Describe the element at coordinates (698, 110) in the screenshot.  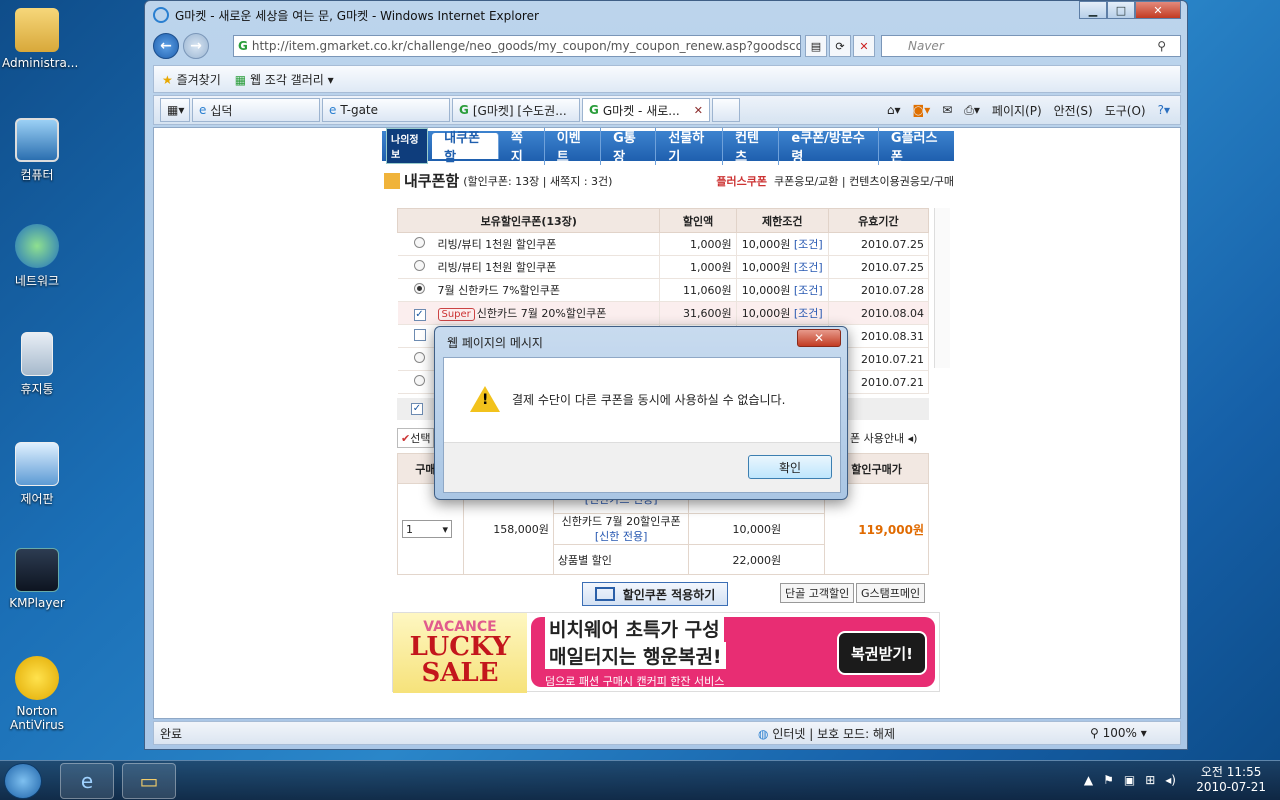
I see `close-tab-icon: ✕` at that location.